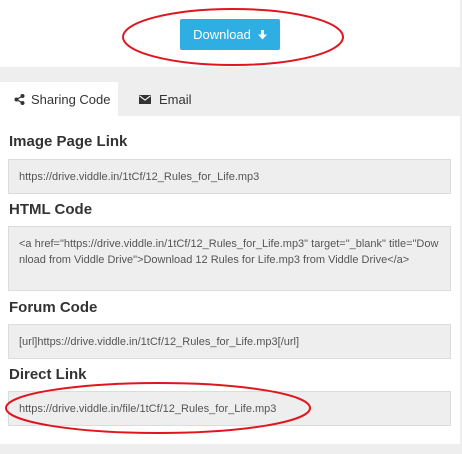  I want to click on tab-sharing-code: Sharing Code, so click(59, 99).